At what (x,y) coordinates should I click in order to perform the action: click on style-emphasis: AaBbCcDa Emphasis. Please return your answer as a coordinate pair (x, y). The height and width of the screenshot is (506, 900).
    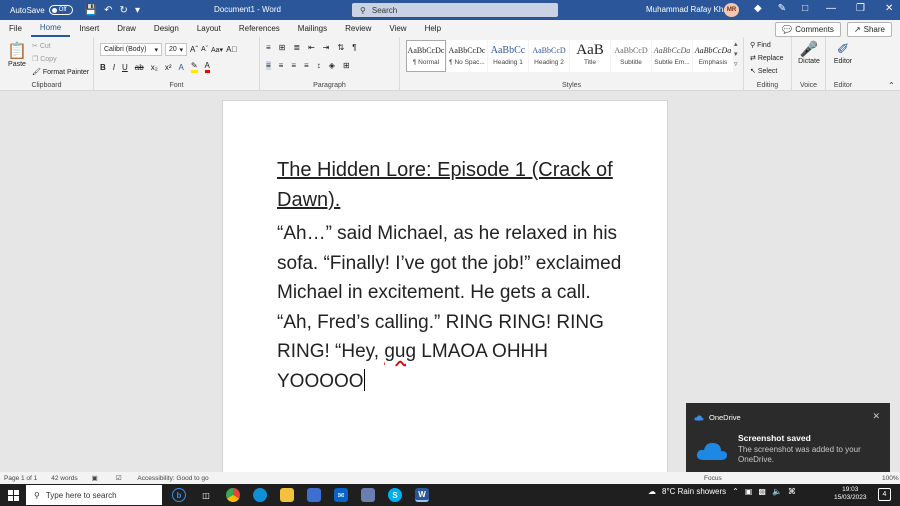
    Looking at the image, I should click on (713, 56).